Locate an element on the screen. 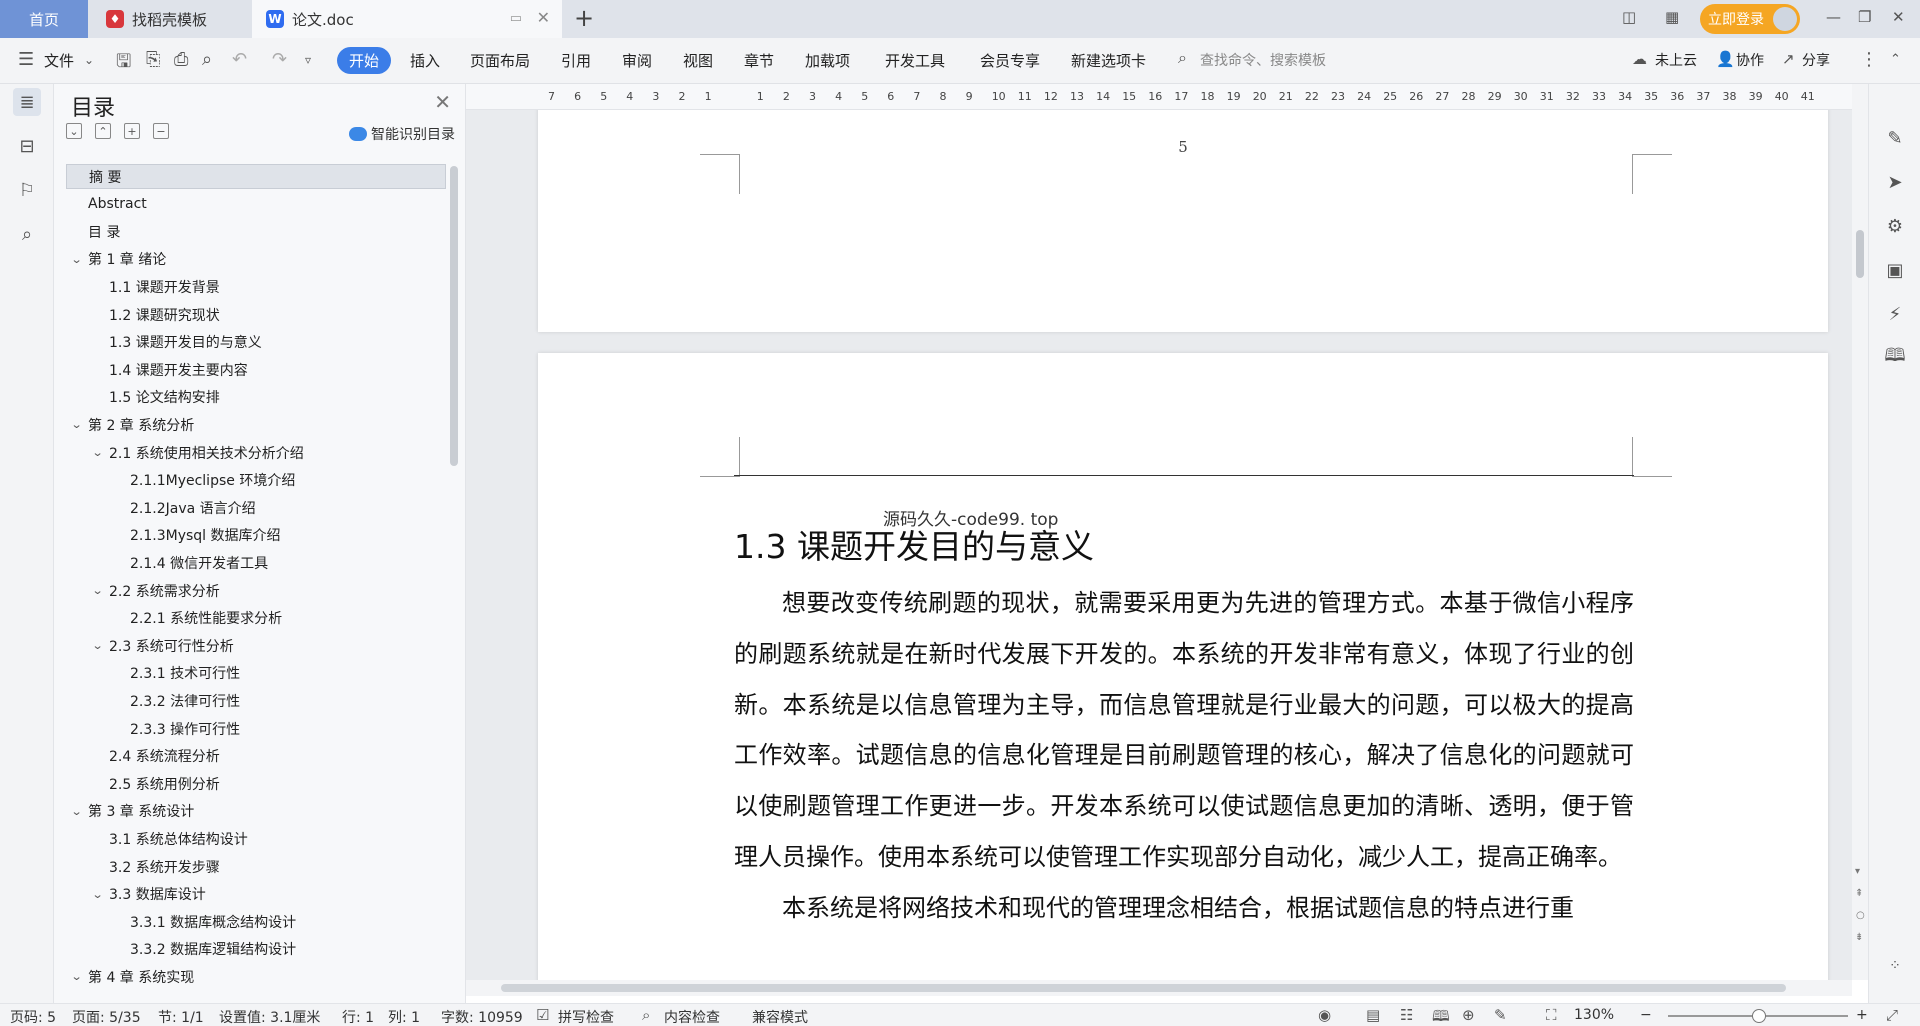 Image resolution: width=1920 pixels, height=1026 pixels. new-tab-button: + is located at coordinates (584, 18).